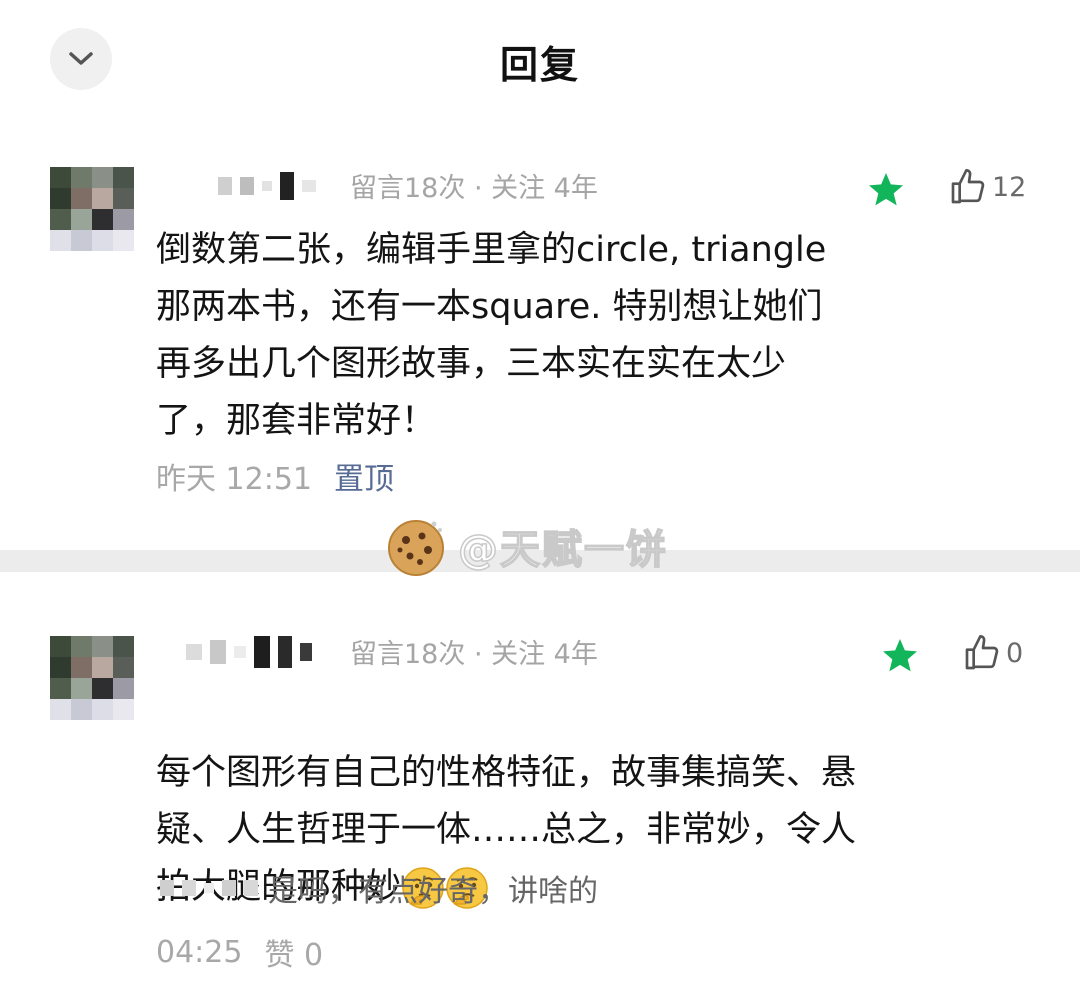 The width and height of the screenshot is (1080, 995). I want to click on like-button: 12, so click(987, 187).